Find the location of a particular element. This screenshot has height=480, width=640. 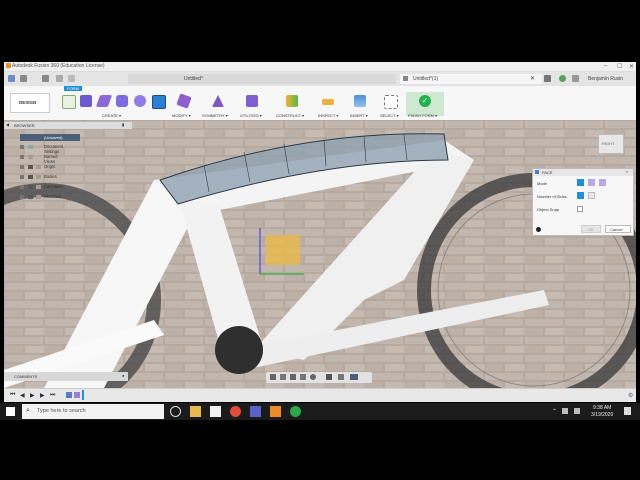

file-menu-icon is located at coordinates (23, 78).